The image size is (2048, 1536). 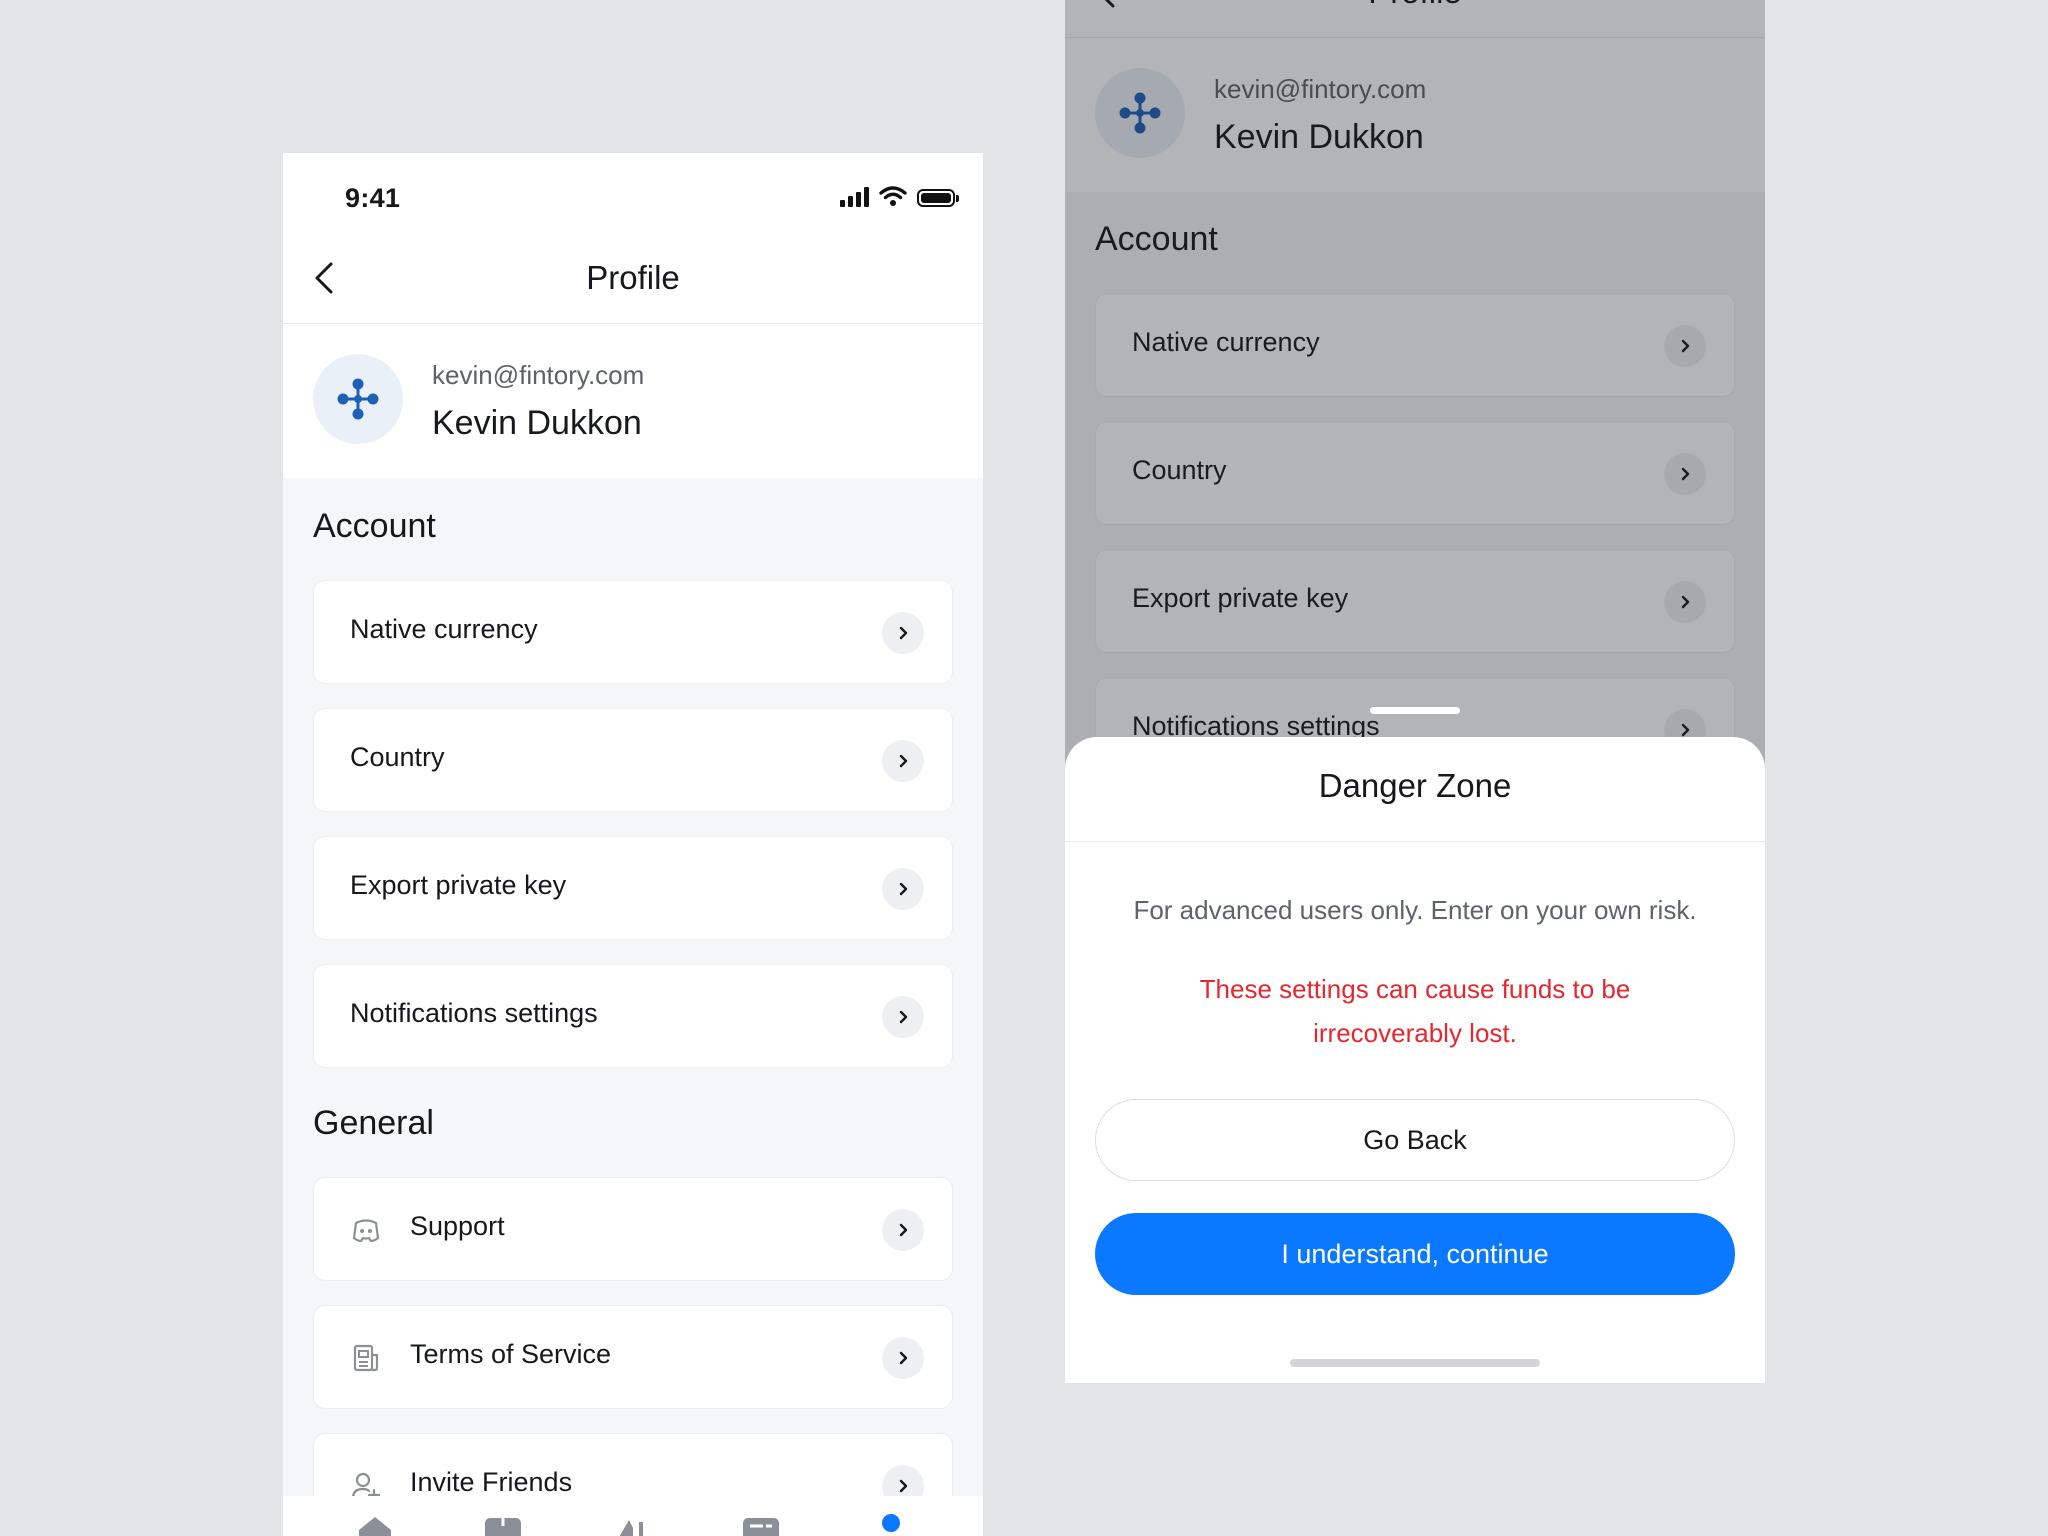 I want to click on settings-item-terms: Terms of Service, so click(x=633, y=1357).